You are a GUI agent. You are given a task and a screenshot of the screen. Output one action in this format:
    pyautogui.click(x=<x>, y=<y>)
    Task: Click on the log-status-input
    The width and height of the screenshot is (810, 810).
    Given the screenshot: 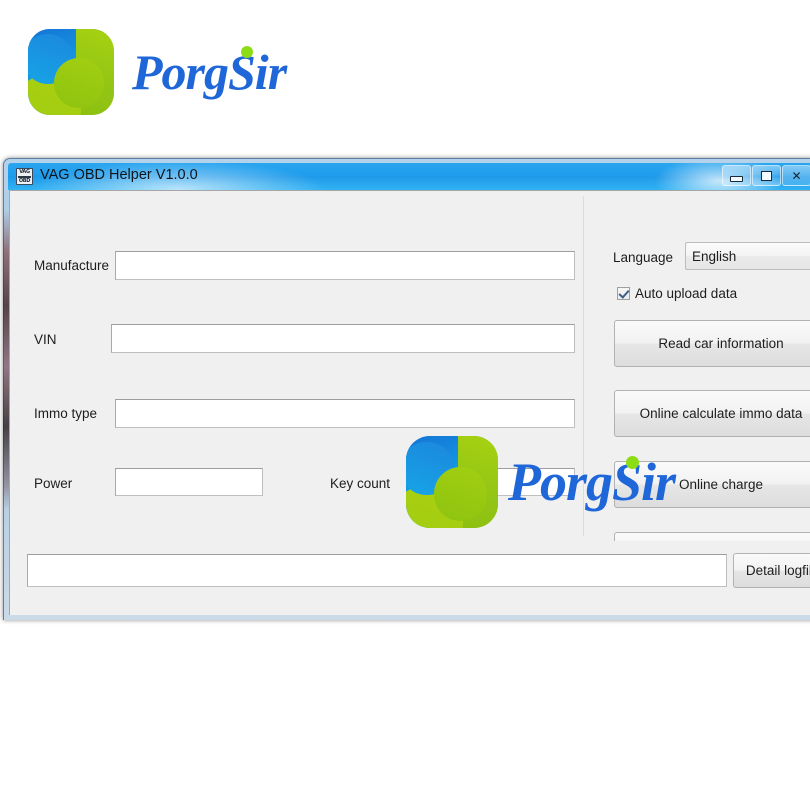 What is the action you would take?
    pyautogui.click(x=377, y=570)
    